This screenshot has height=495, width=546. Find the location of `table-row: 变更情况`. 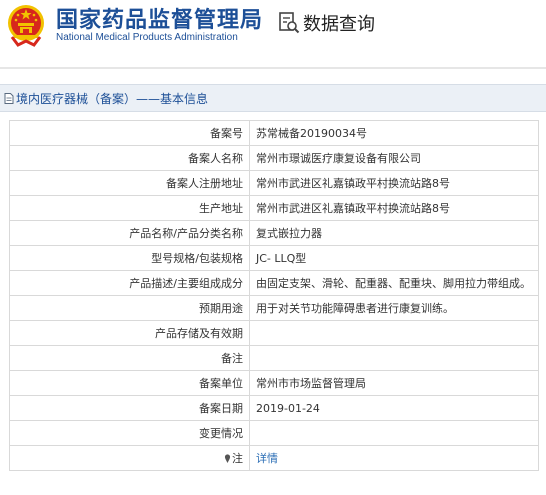

table-row: 变更情况 is located at coordinates (274, 433).